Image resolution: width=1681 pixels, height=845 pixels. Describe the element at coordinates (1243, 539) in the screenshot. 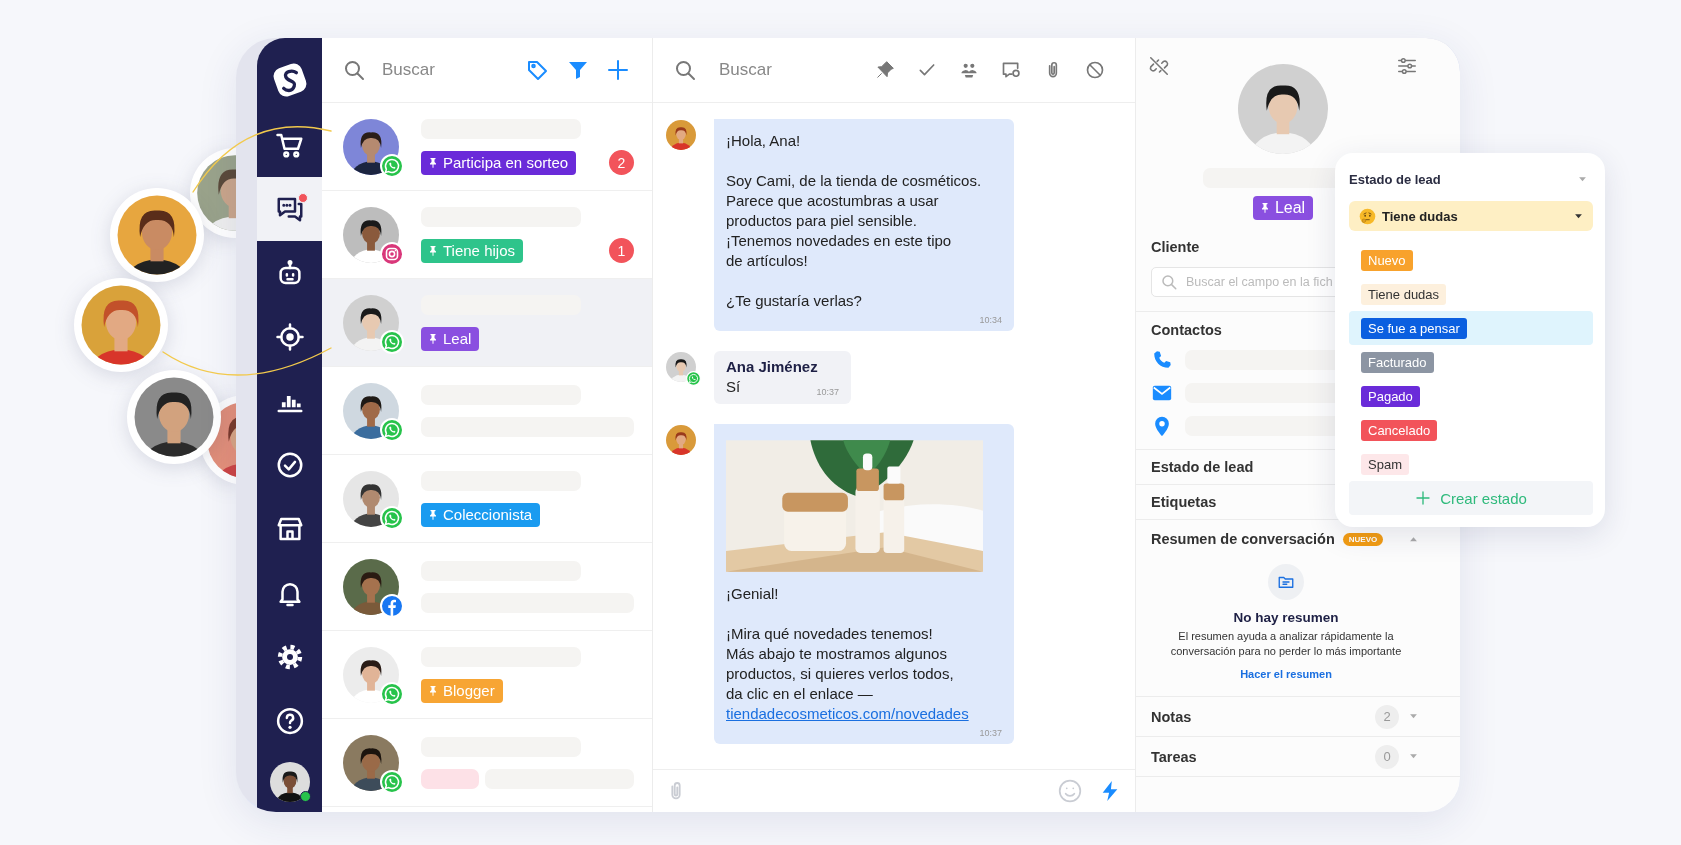

I see `section-title: Resumen de conversación` at that location.